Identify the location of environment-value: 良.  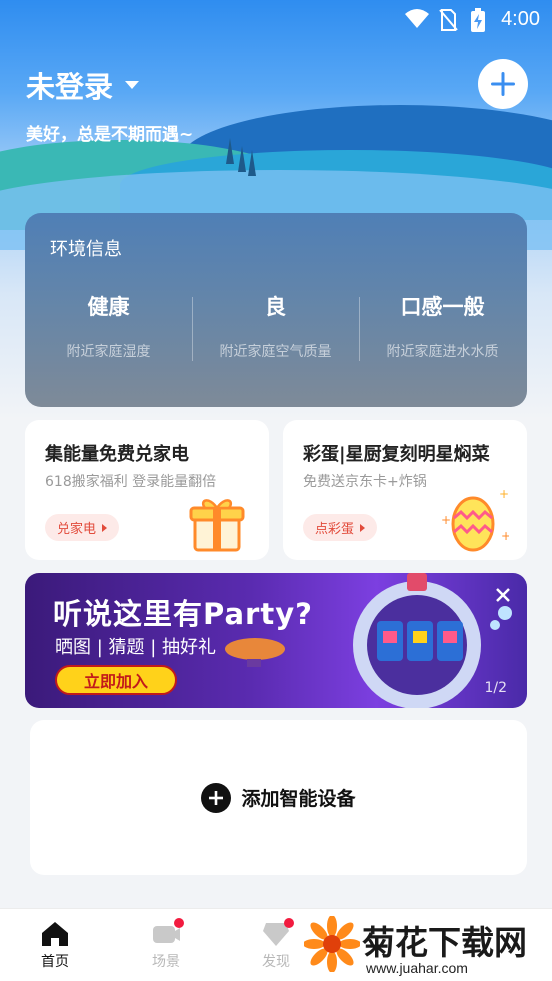
(275, 307).